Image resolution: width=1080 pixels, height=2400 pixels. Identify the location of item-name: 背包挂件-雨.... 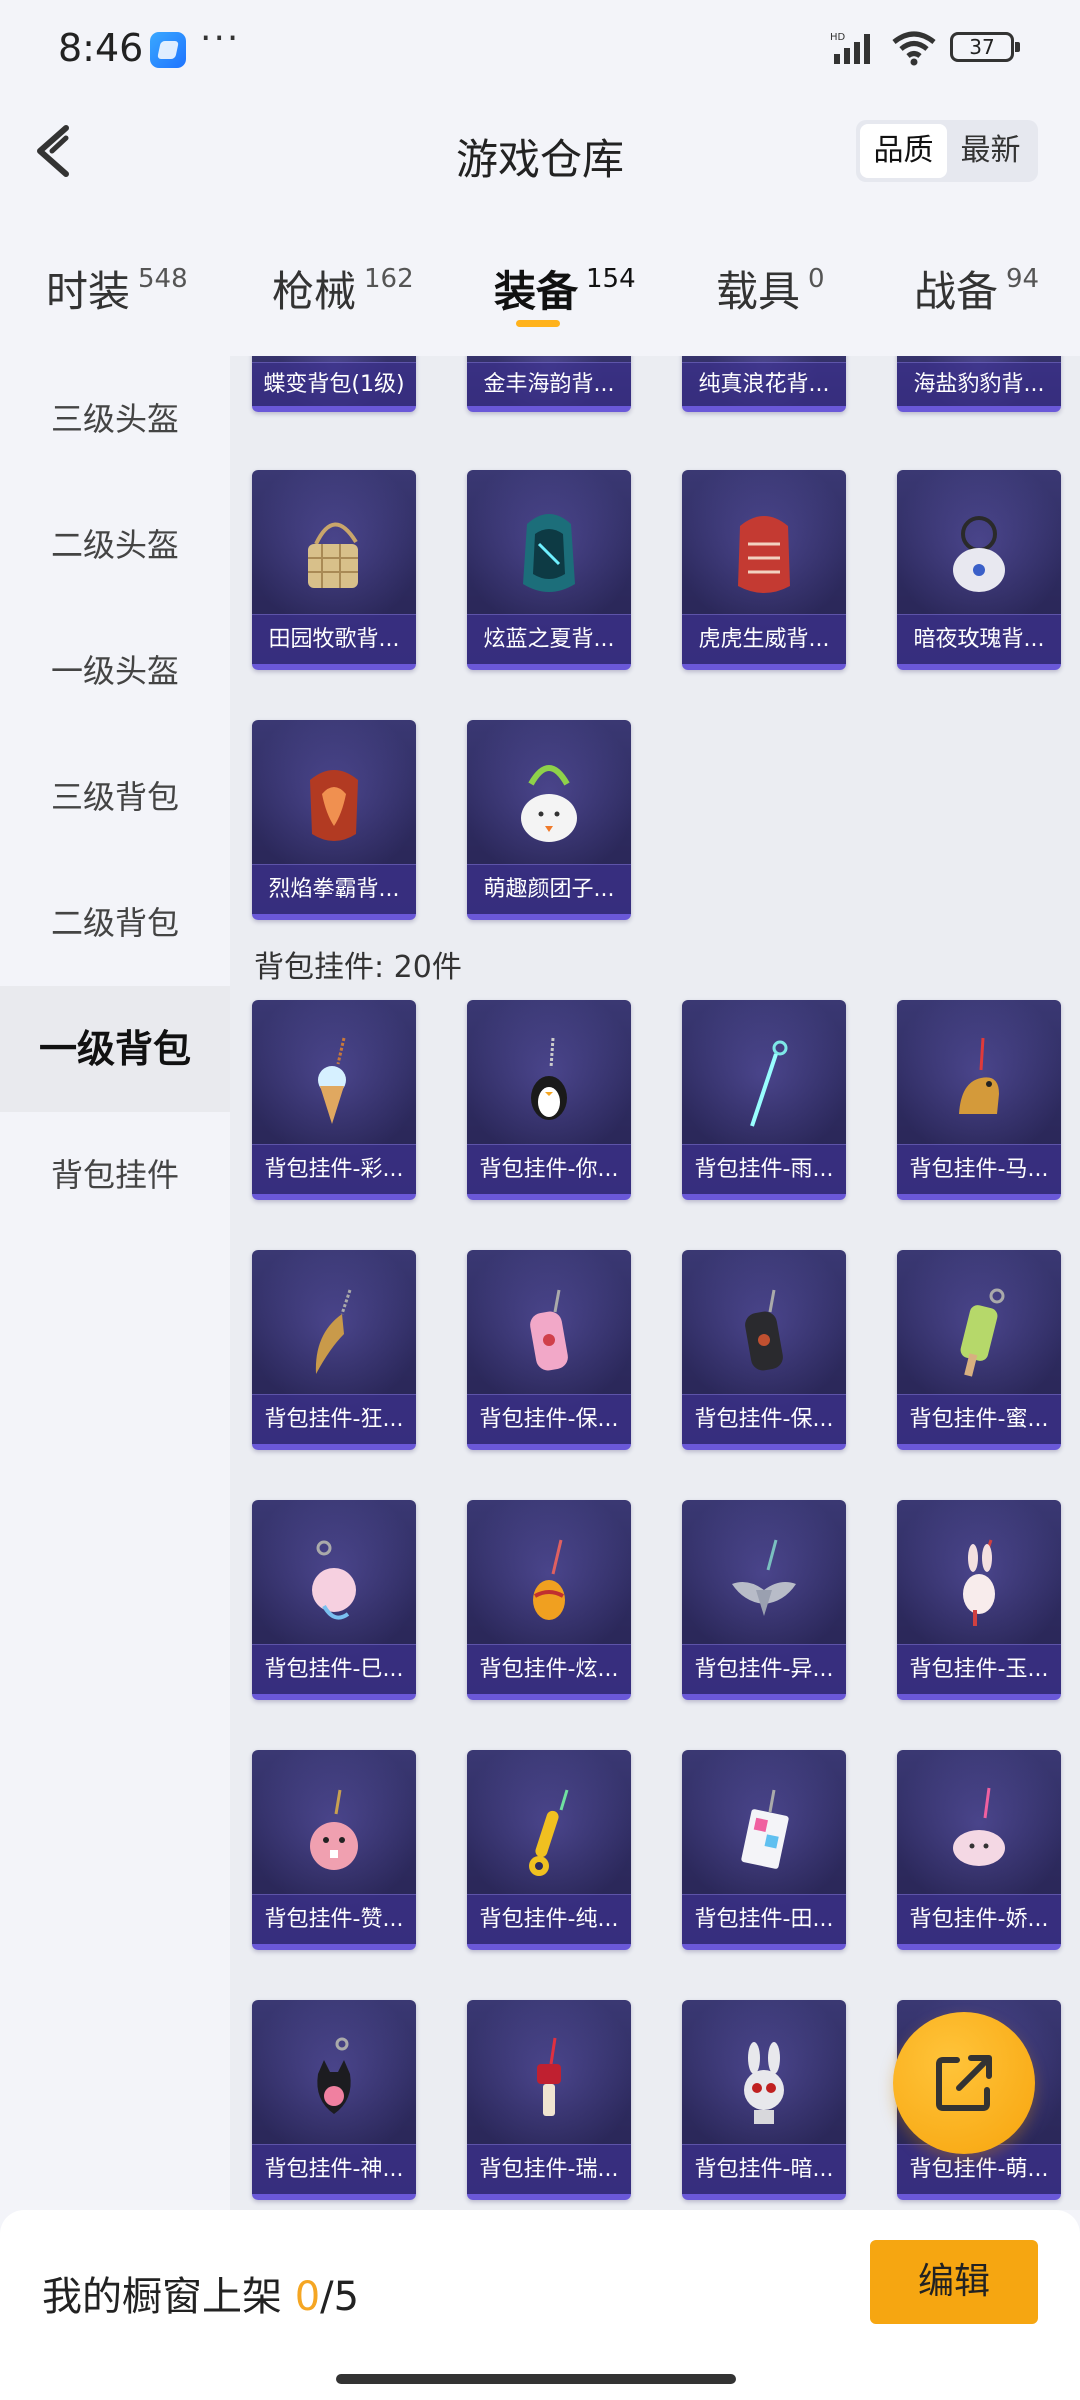
(764, 1169).